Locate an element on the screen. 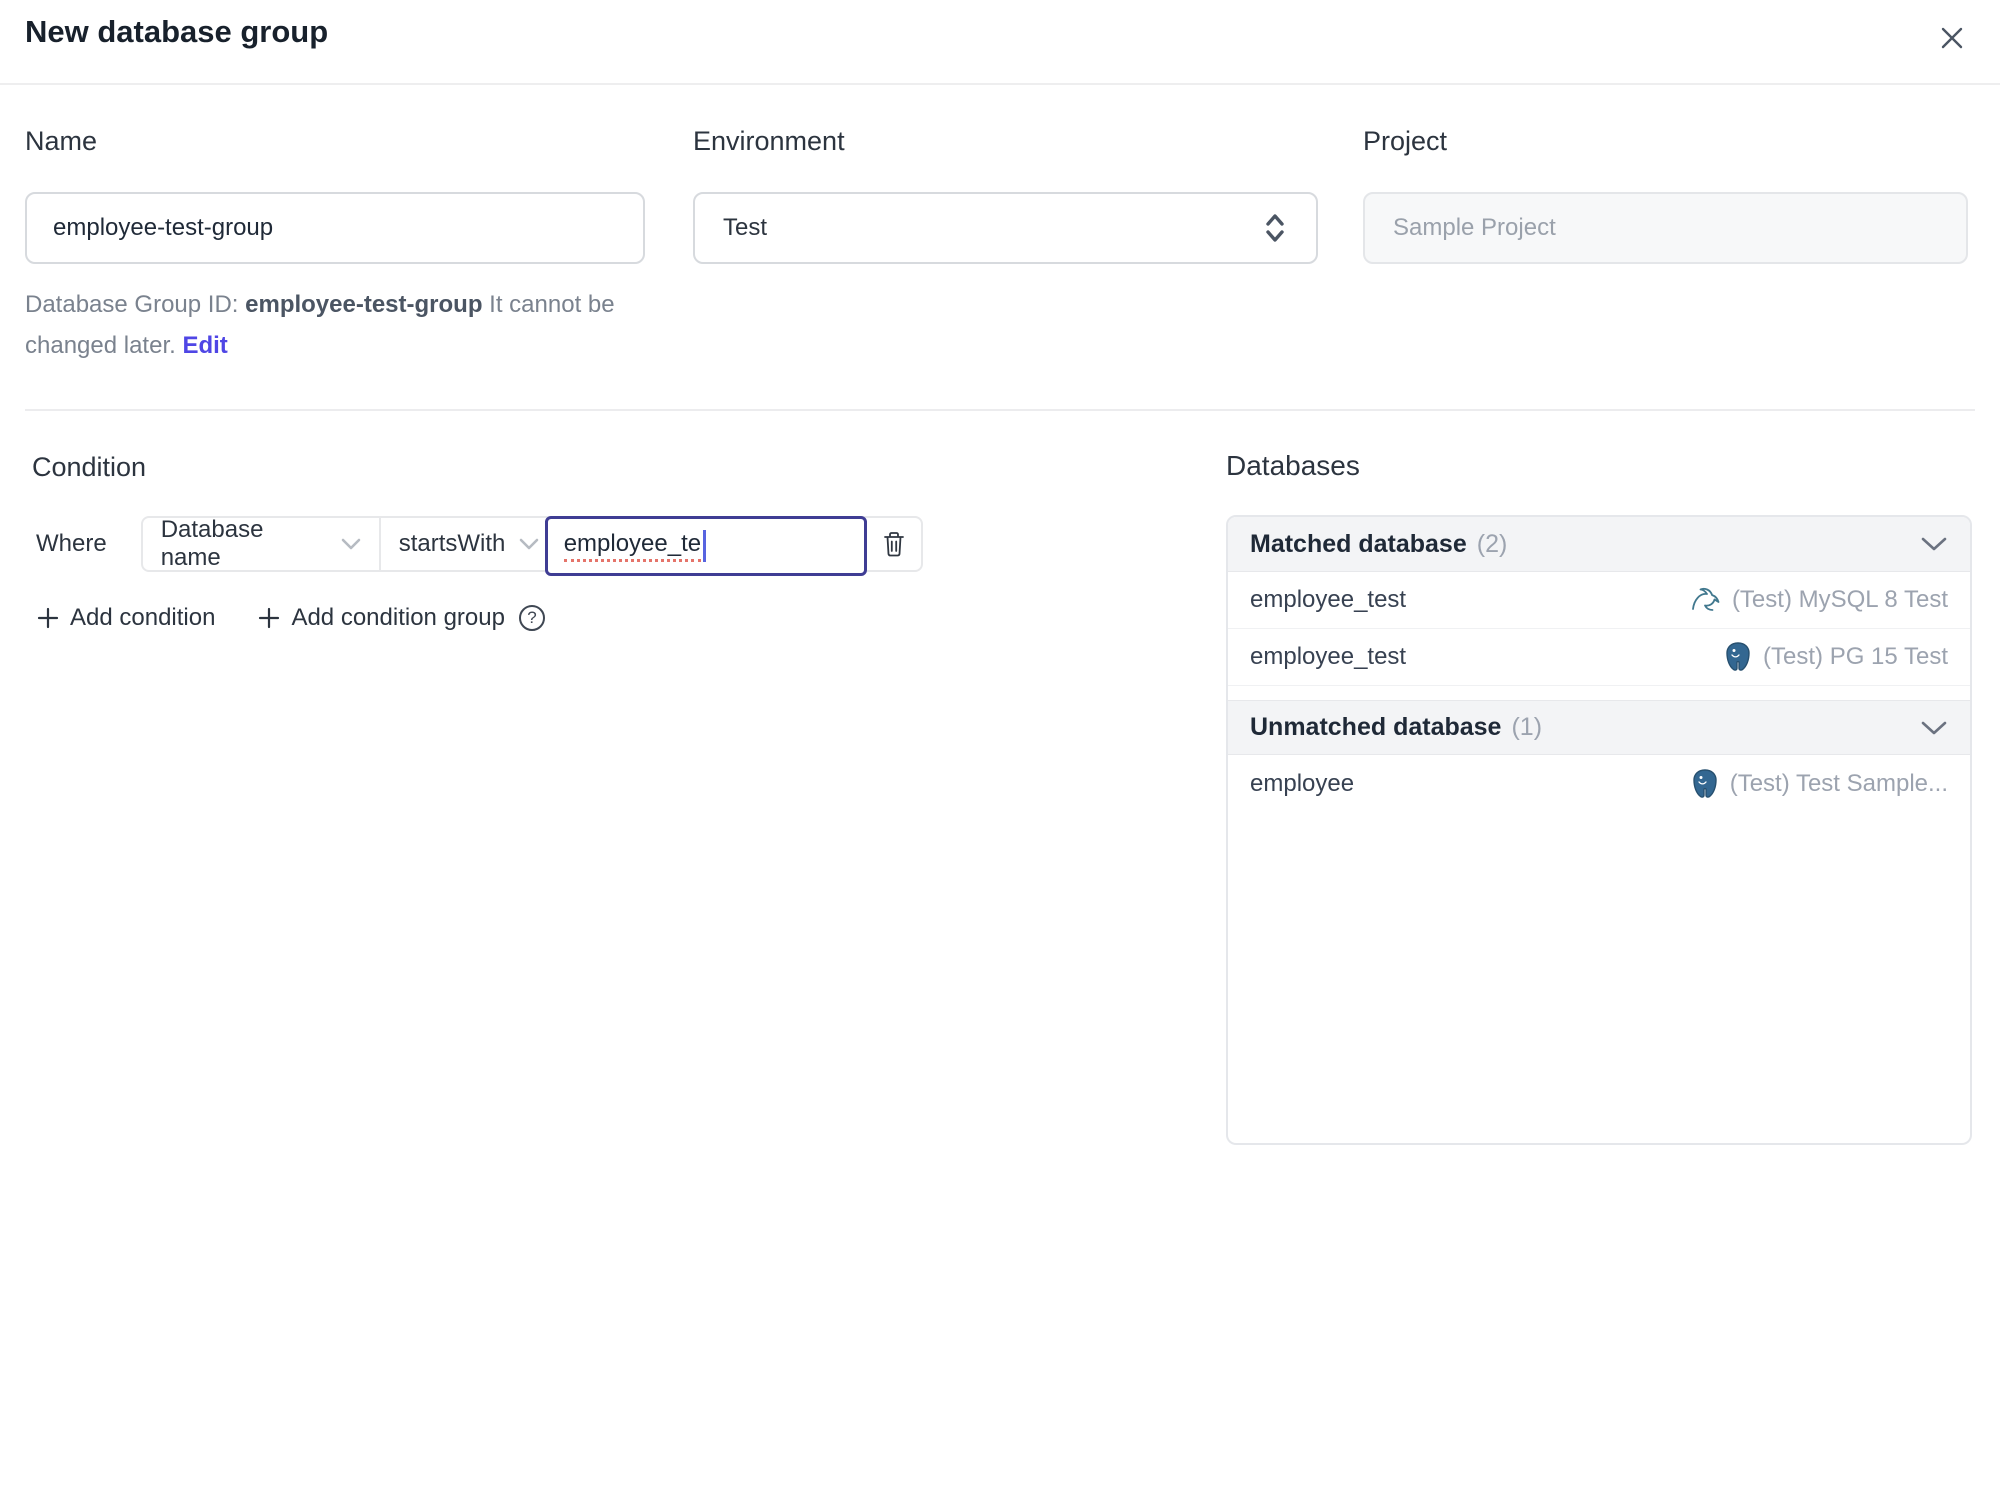 This screenshot has height=1500, width=2000. group-id-note-prefix: Database Group ID: is located at coordinates (135, 304).